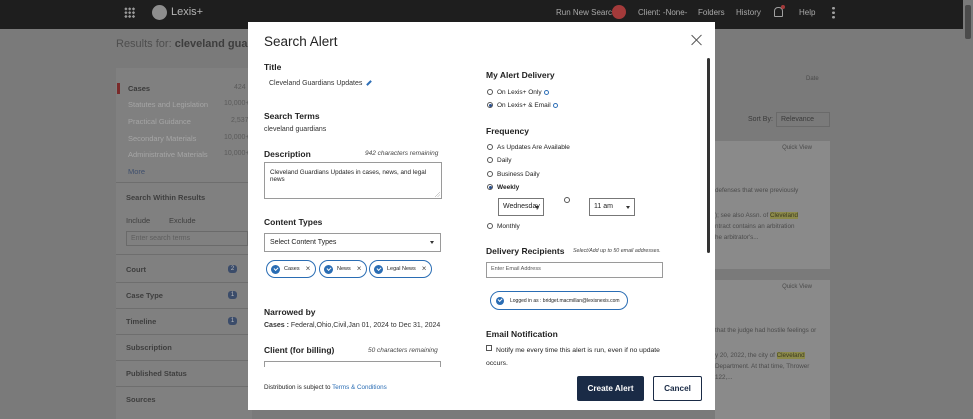 The width and height of the screenshot is (973, 419). Describe the element at coordinates (144, 44) in the screenshot. I see `results-prefix: Results for:` at that location.